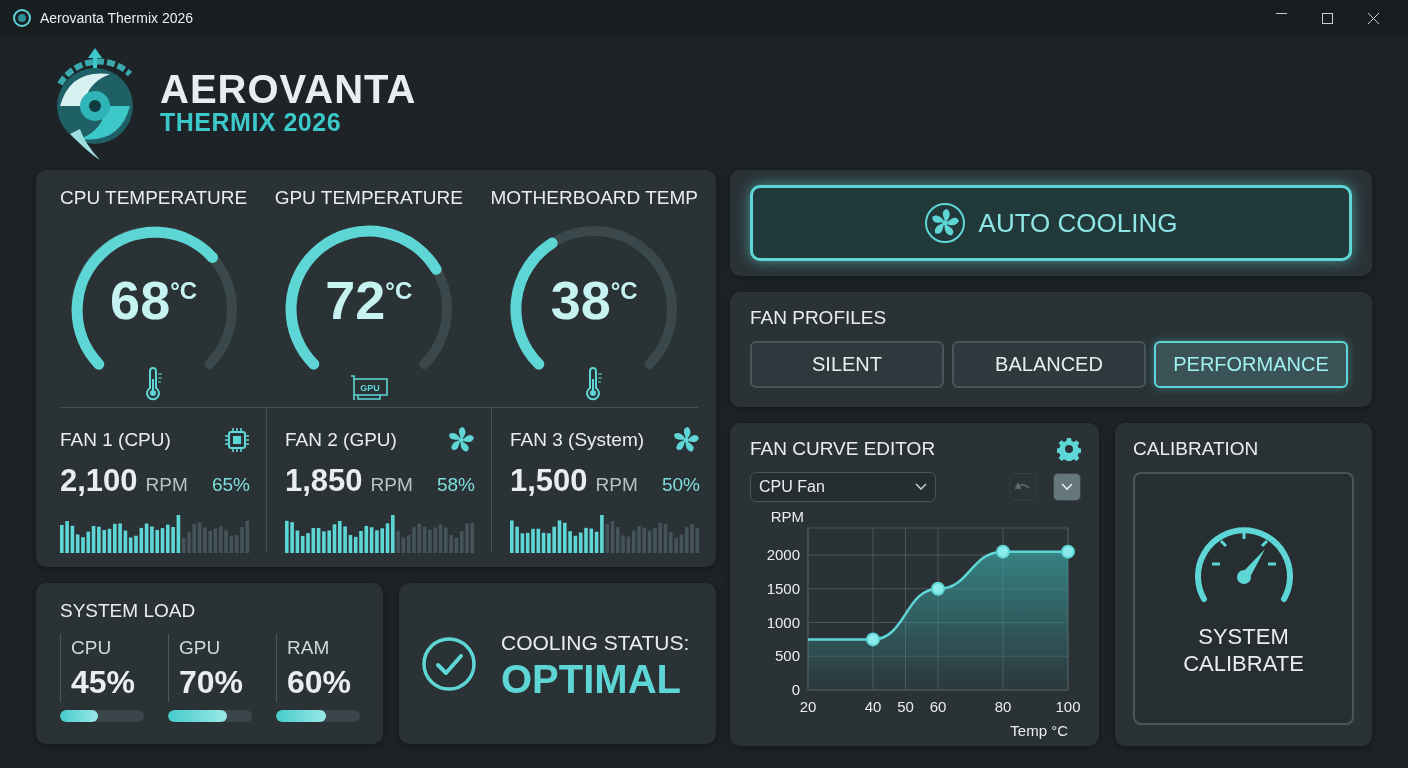  What do you see at coordinates (355, 299) in the screenshot?
I see `temperature-value: 72` at bounding box center [355, 299].